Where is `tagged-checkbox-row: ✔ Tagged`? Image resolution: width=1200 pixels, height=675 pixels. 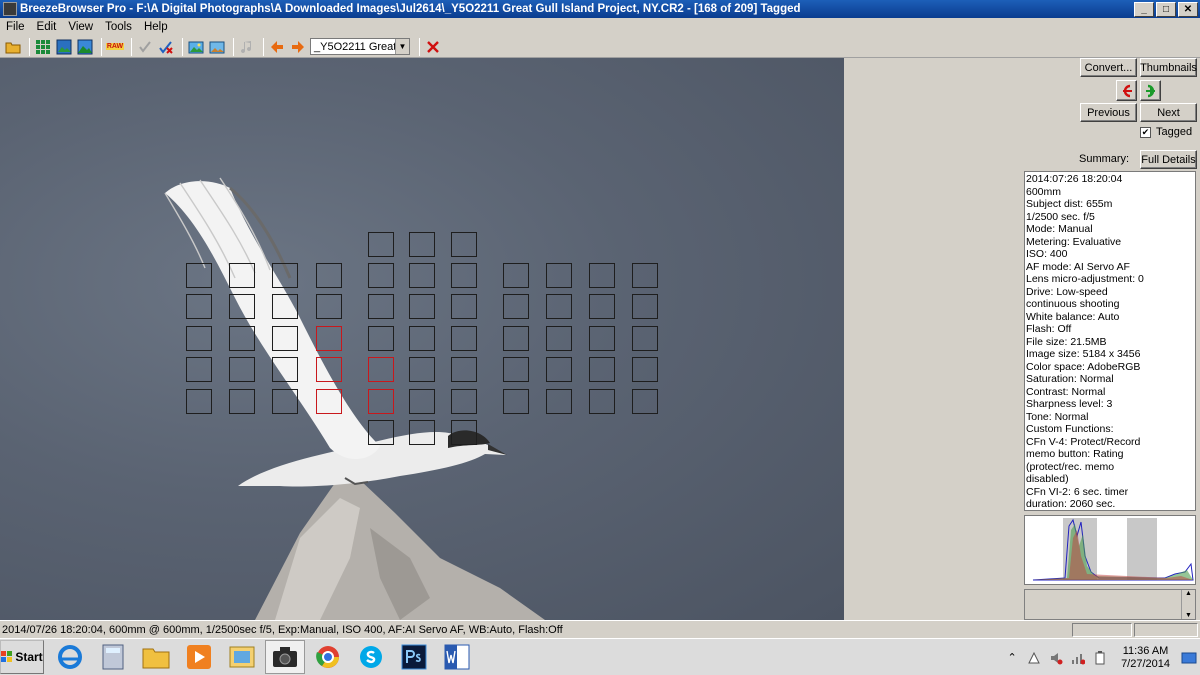
tagged-checkbox-row: ✔ Tagged is located at coordinates (1166, 132).